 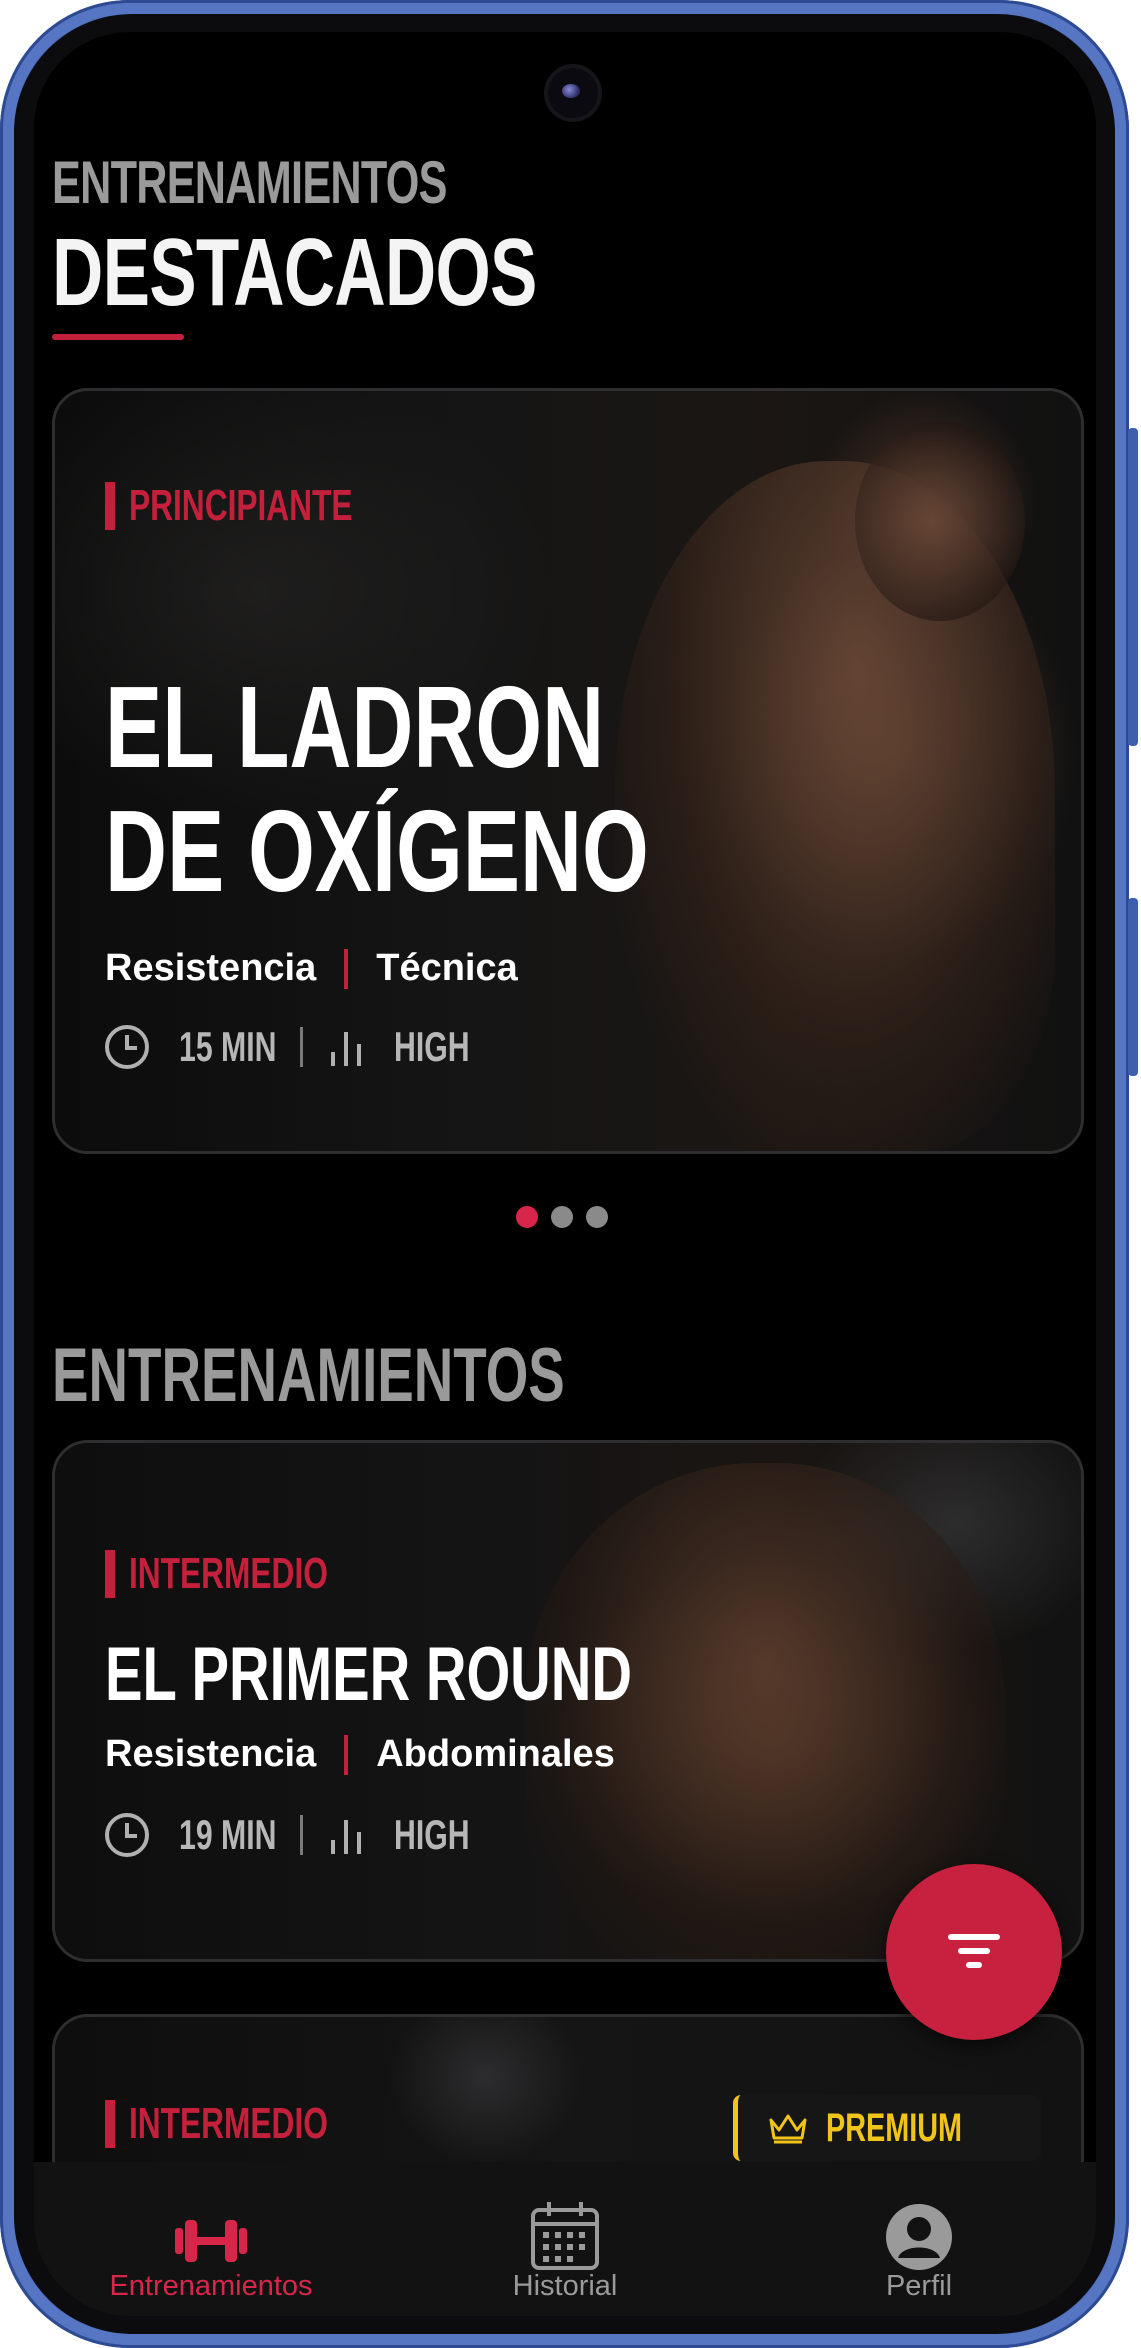 I want to click on user-icon, so click(x=919, y=2237).